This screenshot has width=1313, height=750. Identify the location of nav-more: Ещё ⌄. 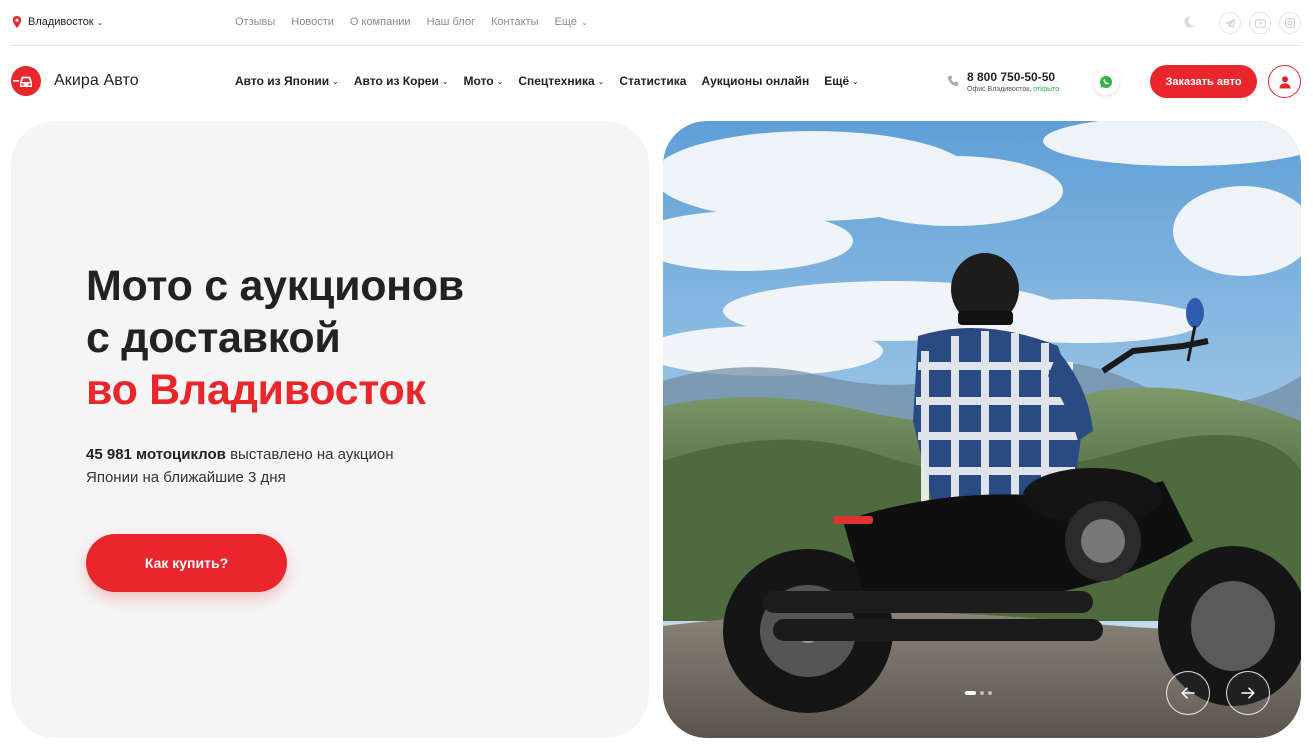
(841, 81).